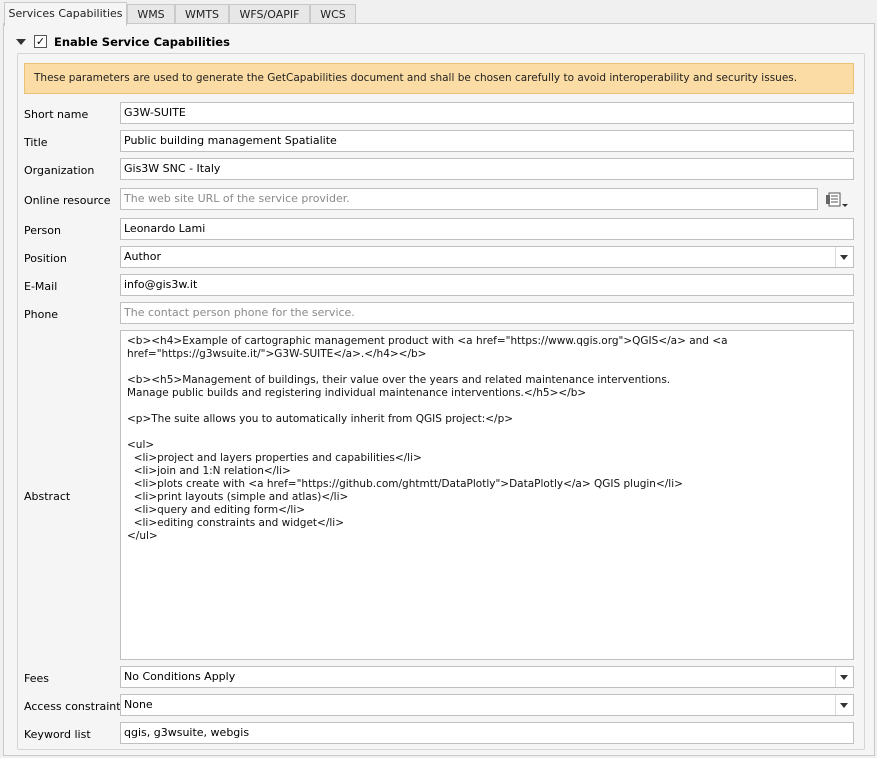 This screenshot has width=877, height=758. Describe the element at coordinates (40, 41) in the screenshot. I see `enable-capabilities-checkbox: ✓` at that location.